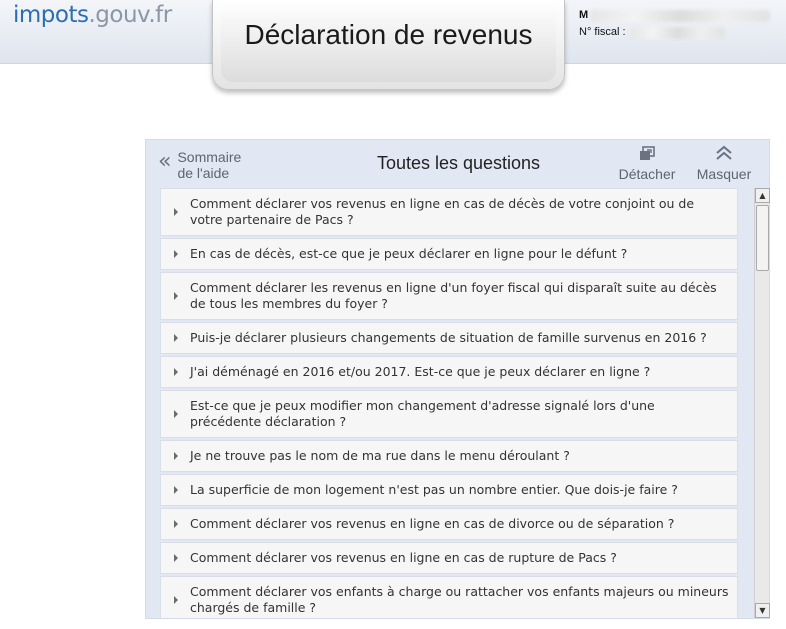 Image resolution: width=786 pixels, height=629 pixels. I want to click on user-name-prefix: M, so click(584, 15).